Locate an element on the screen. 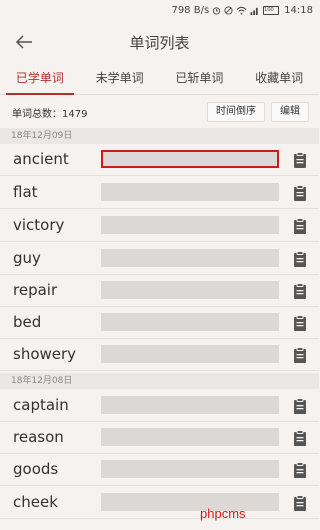  list-item: showery is located at coordinates (159, 355).